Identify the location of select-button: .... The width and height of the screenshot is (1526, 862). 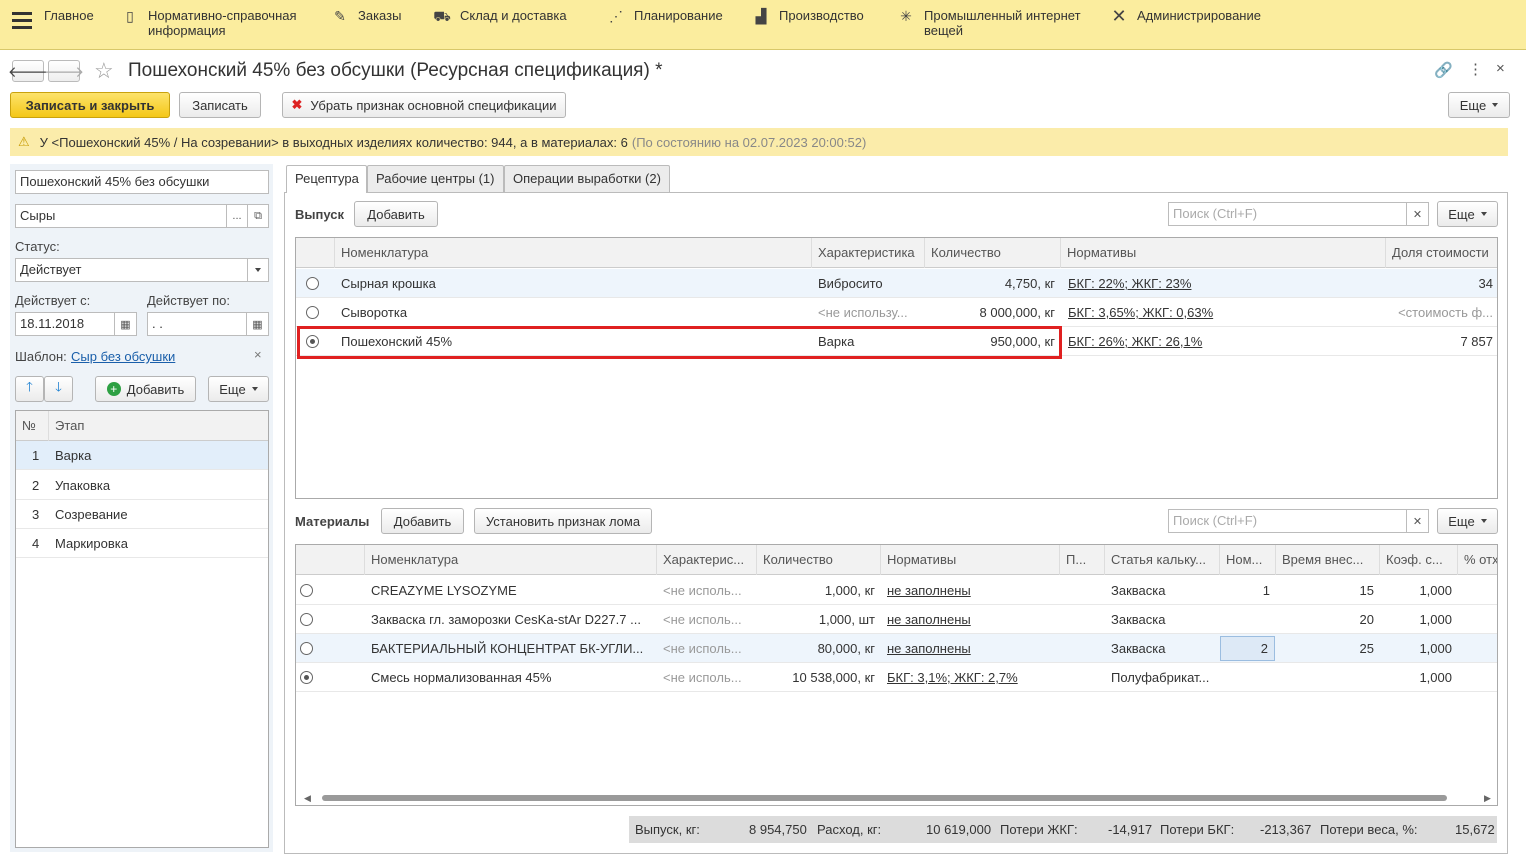
(237, 216).